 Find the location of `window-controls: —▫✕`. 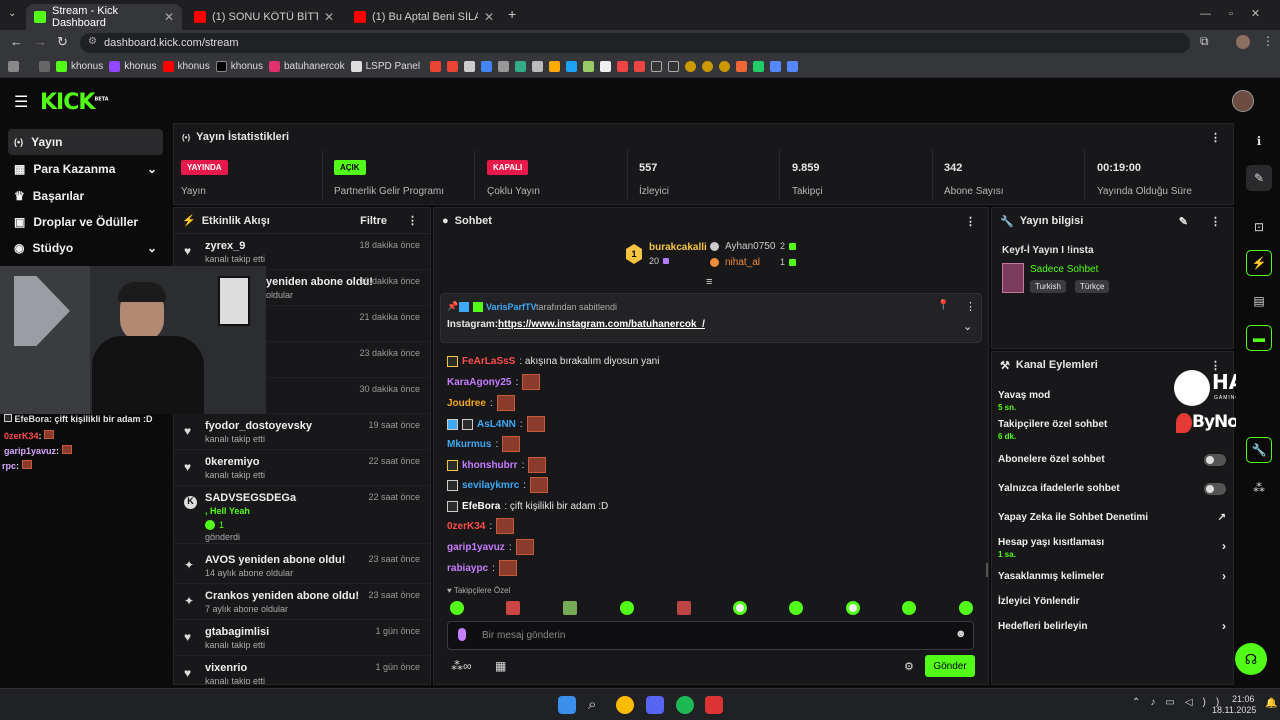

window-controls: —▫✕ is located at coordinates (1239, 13).